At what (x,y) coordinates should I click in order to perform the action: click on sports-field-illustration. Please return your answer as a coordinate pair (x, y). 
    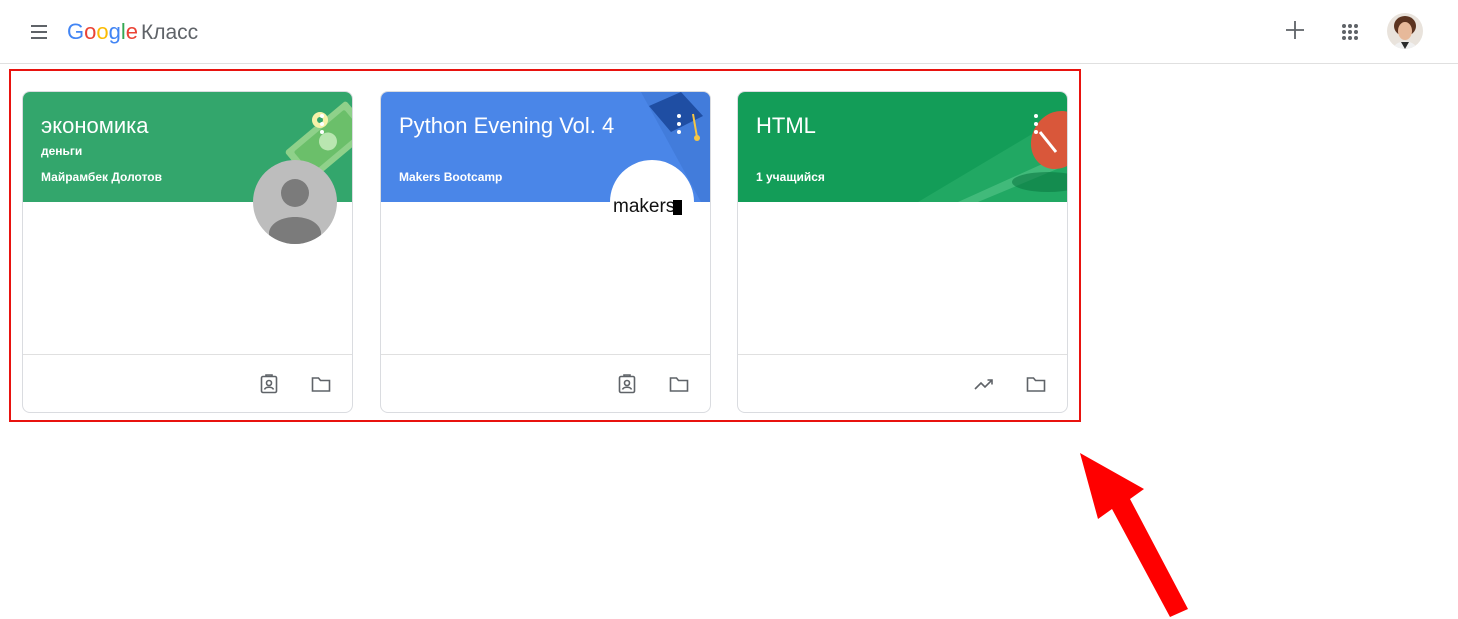
    Looking at the image, I should click on (992, 156).